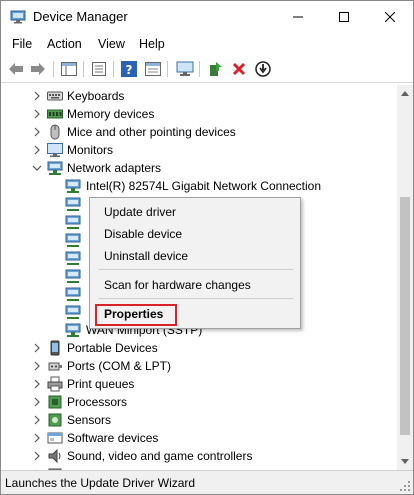 This screenshot has height=495, width=414. Describe the element at coordinates (101, 384) in the screenshot. I see `tree-item-label: Print queues` at that location.